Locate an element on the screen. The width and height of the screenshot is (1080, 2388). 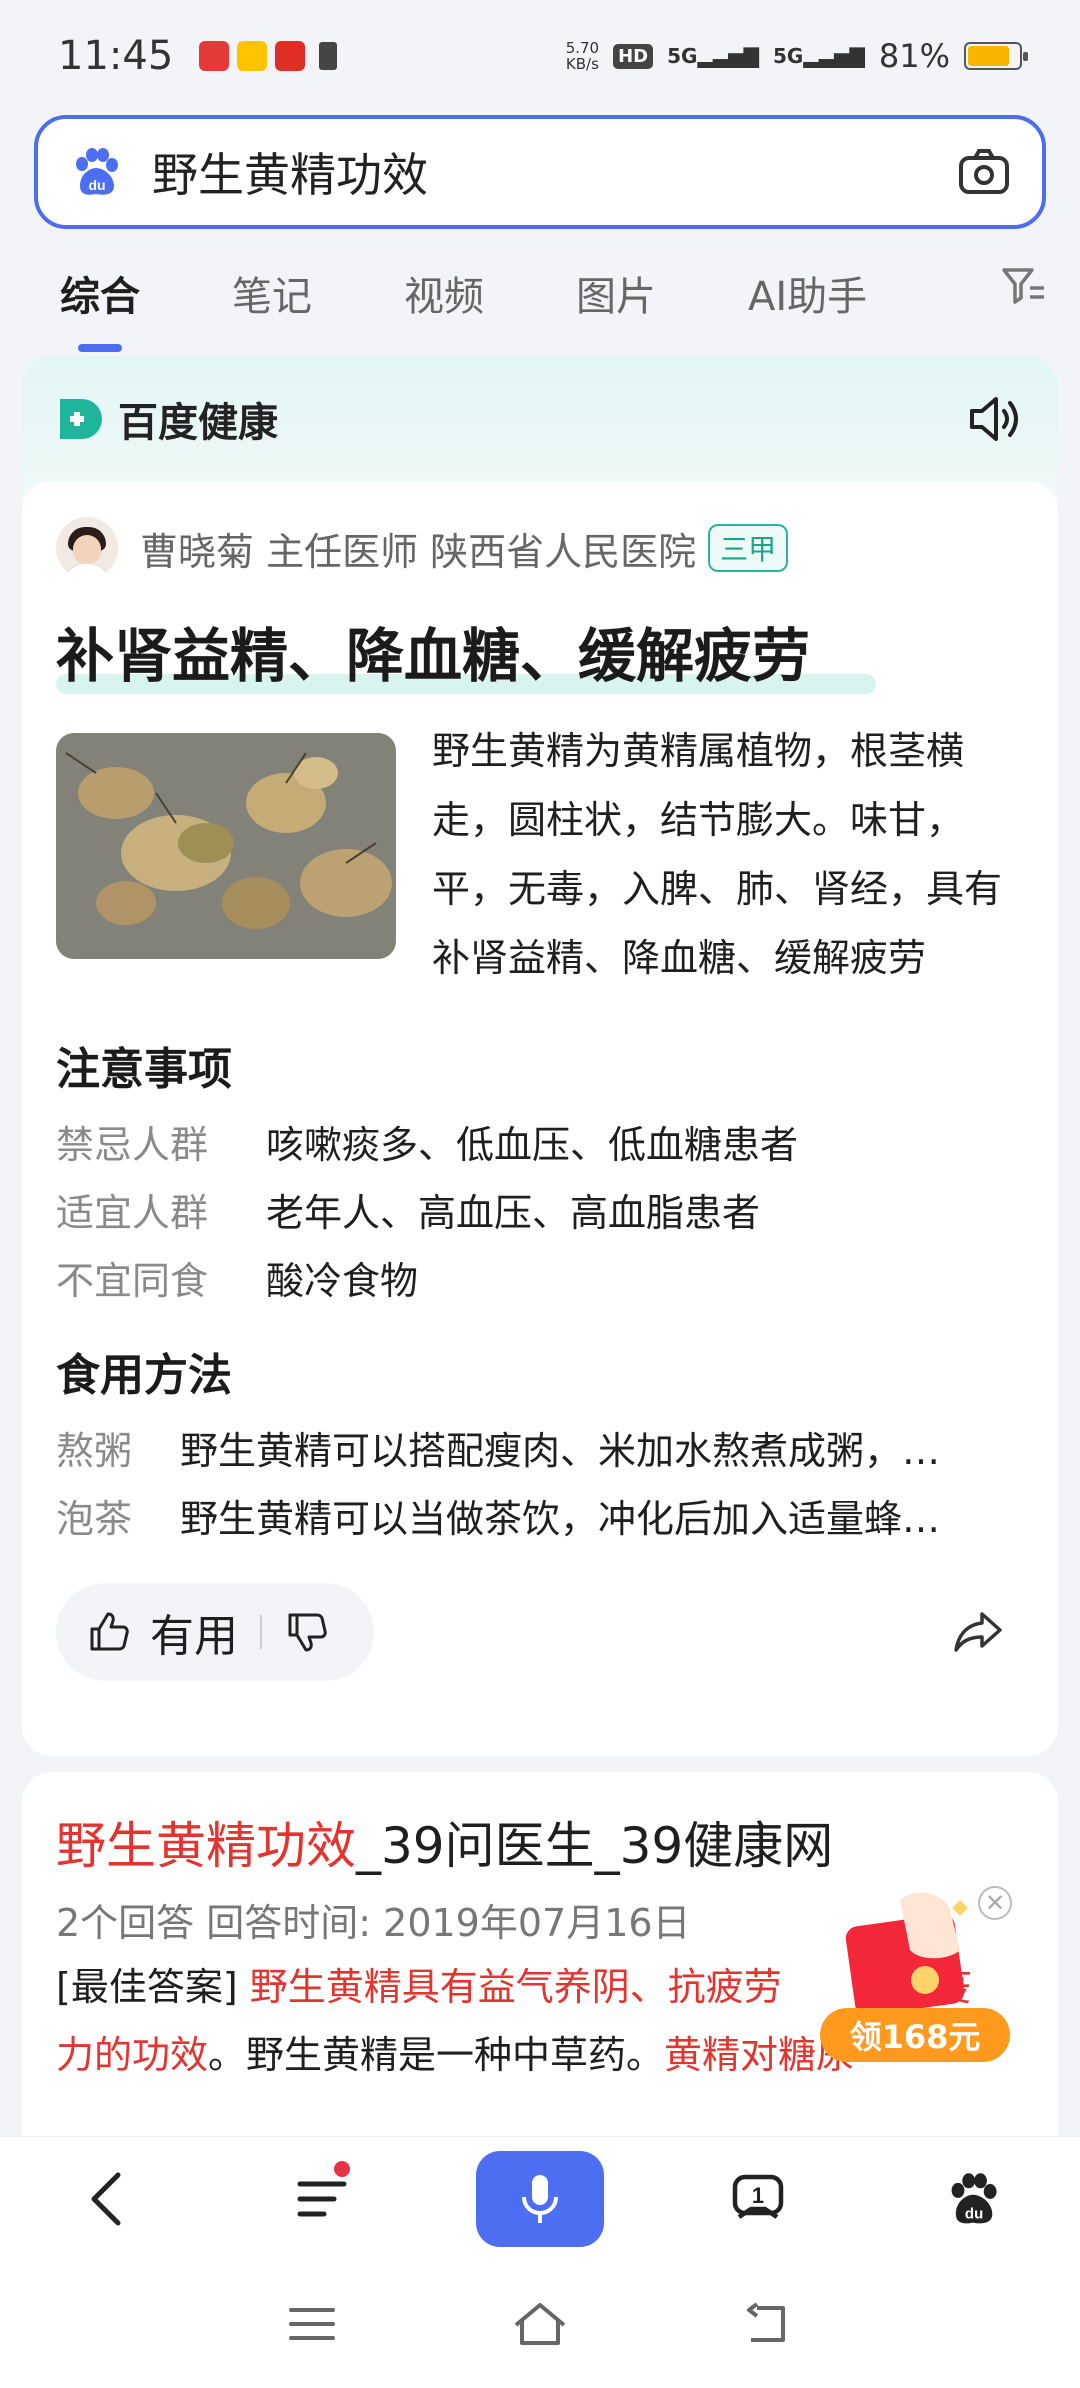
system-back-icon is located at coordinates (768, 2324).